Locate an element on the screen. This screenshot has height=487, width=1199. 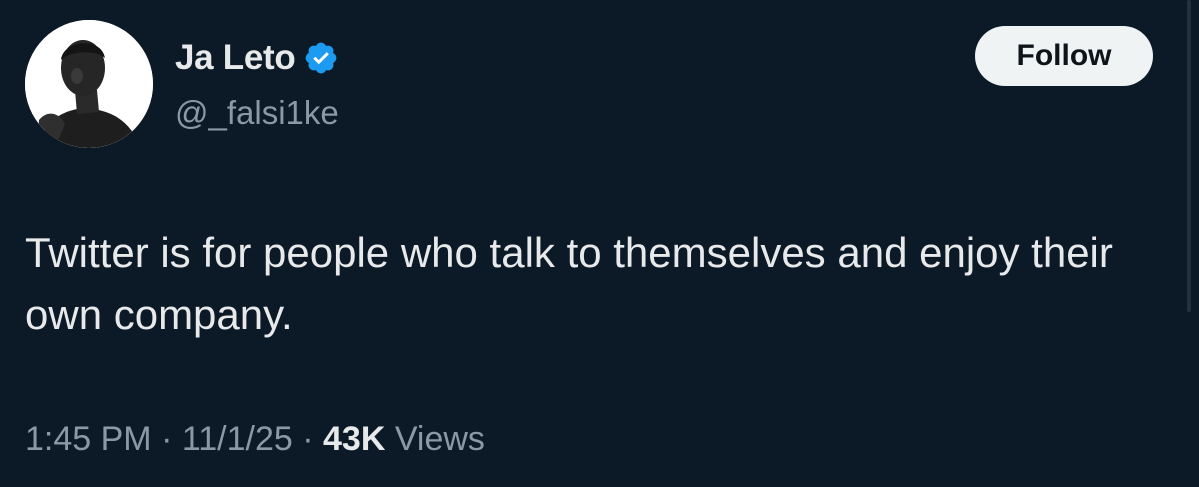
name-row: Ja Leto is located at coordinates (257, 58).